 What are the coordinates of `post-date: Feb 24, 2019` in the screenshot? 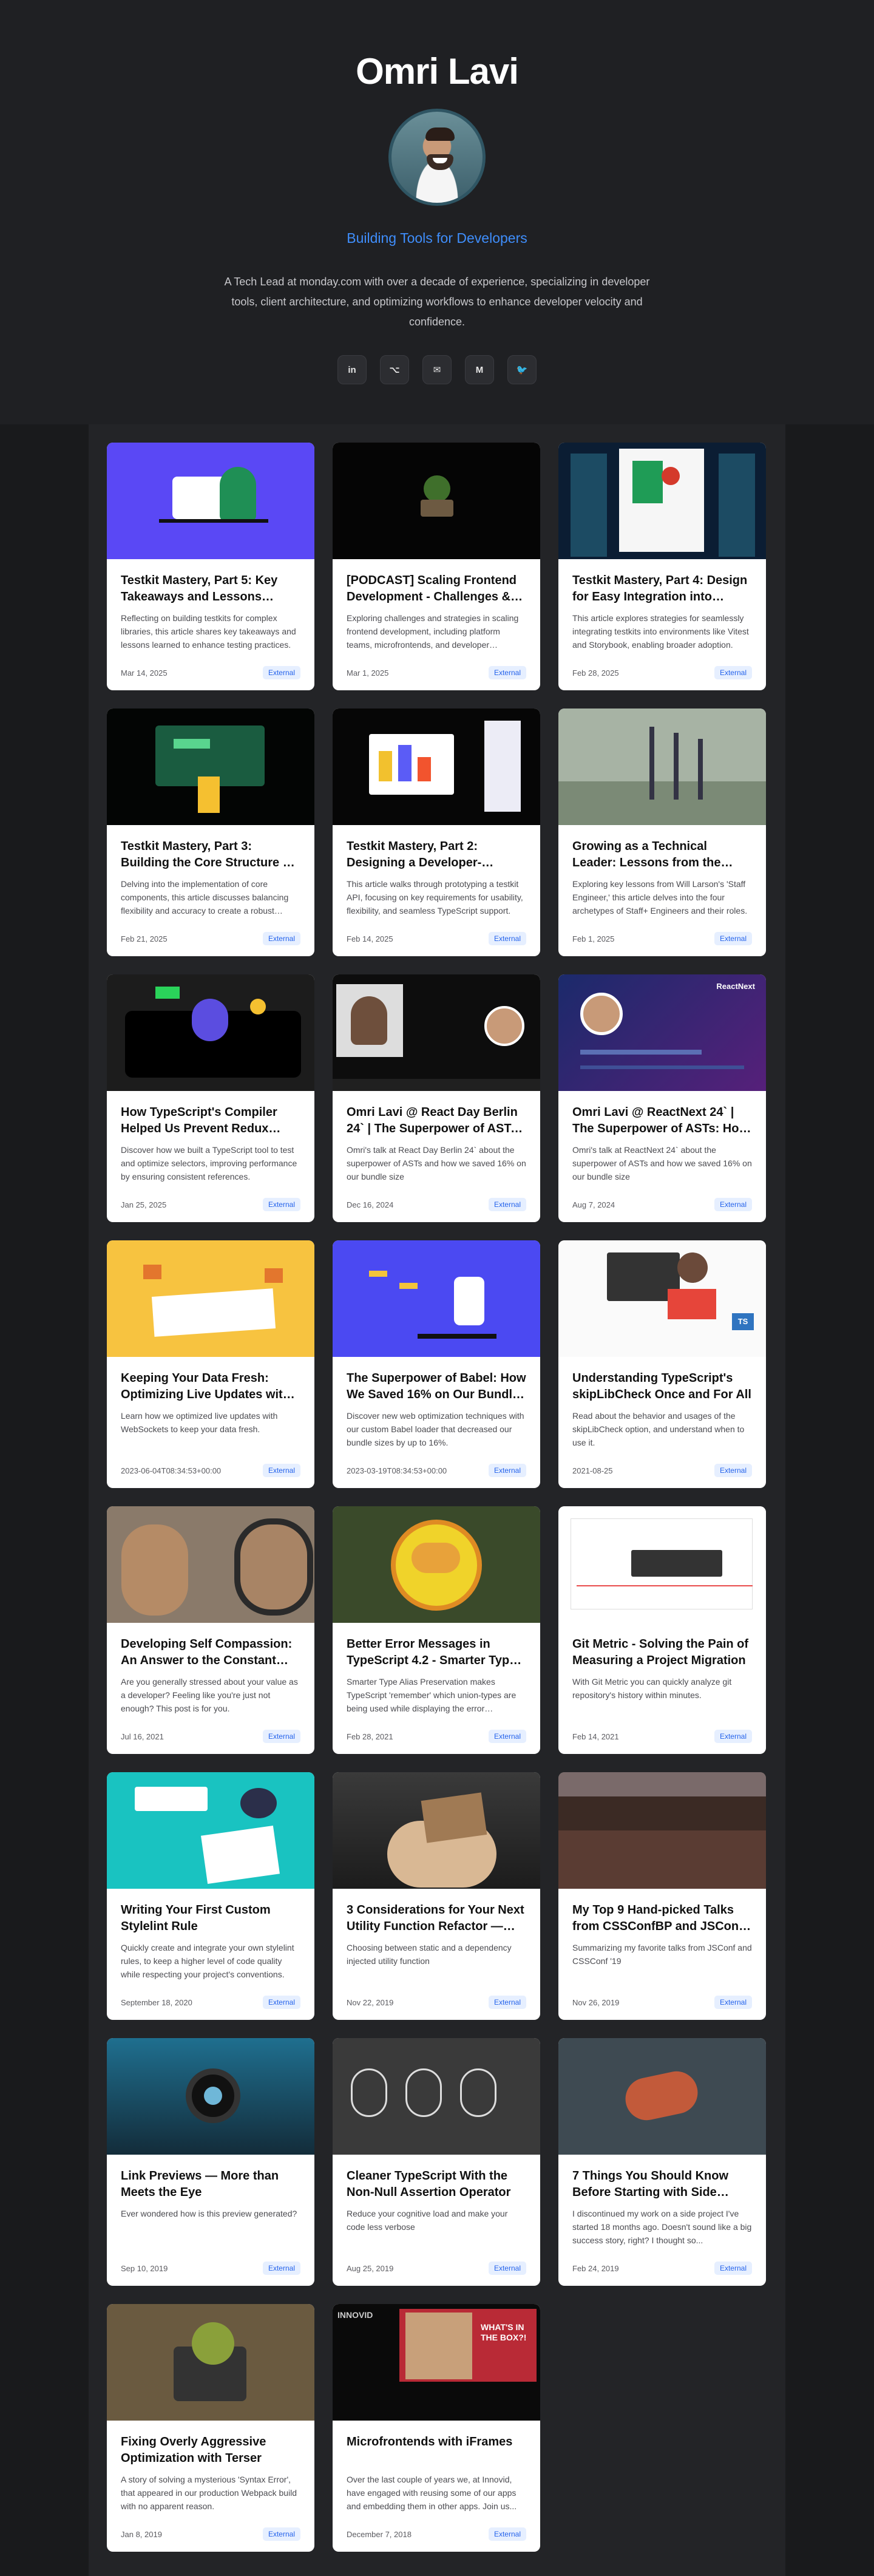 It's located at (595, 2268).